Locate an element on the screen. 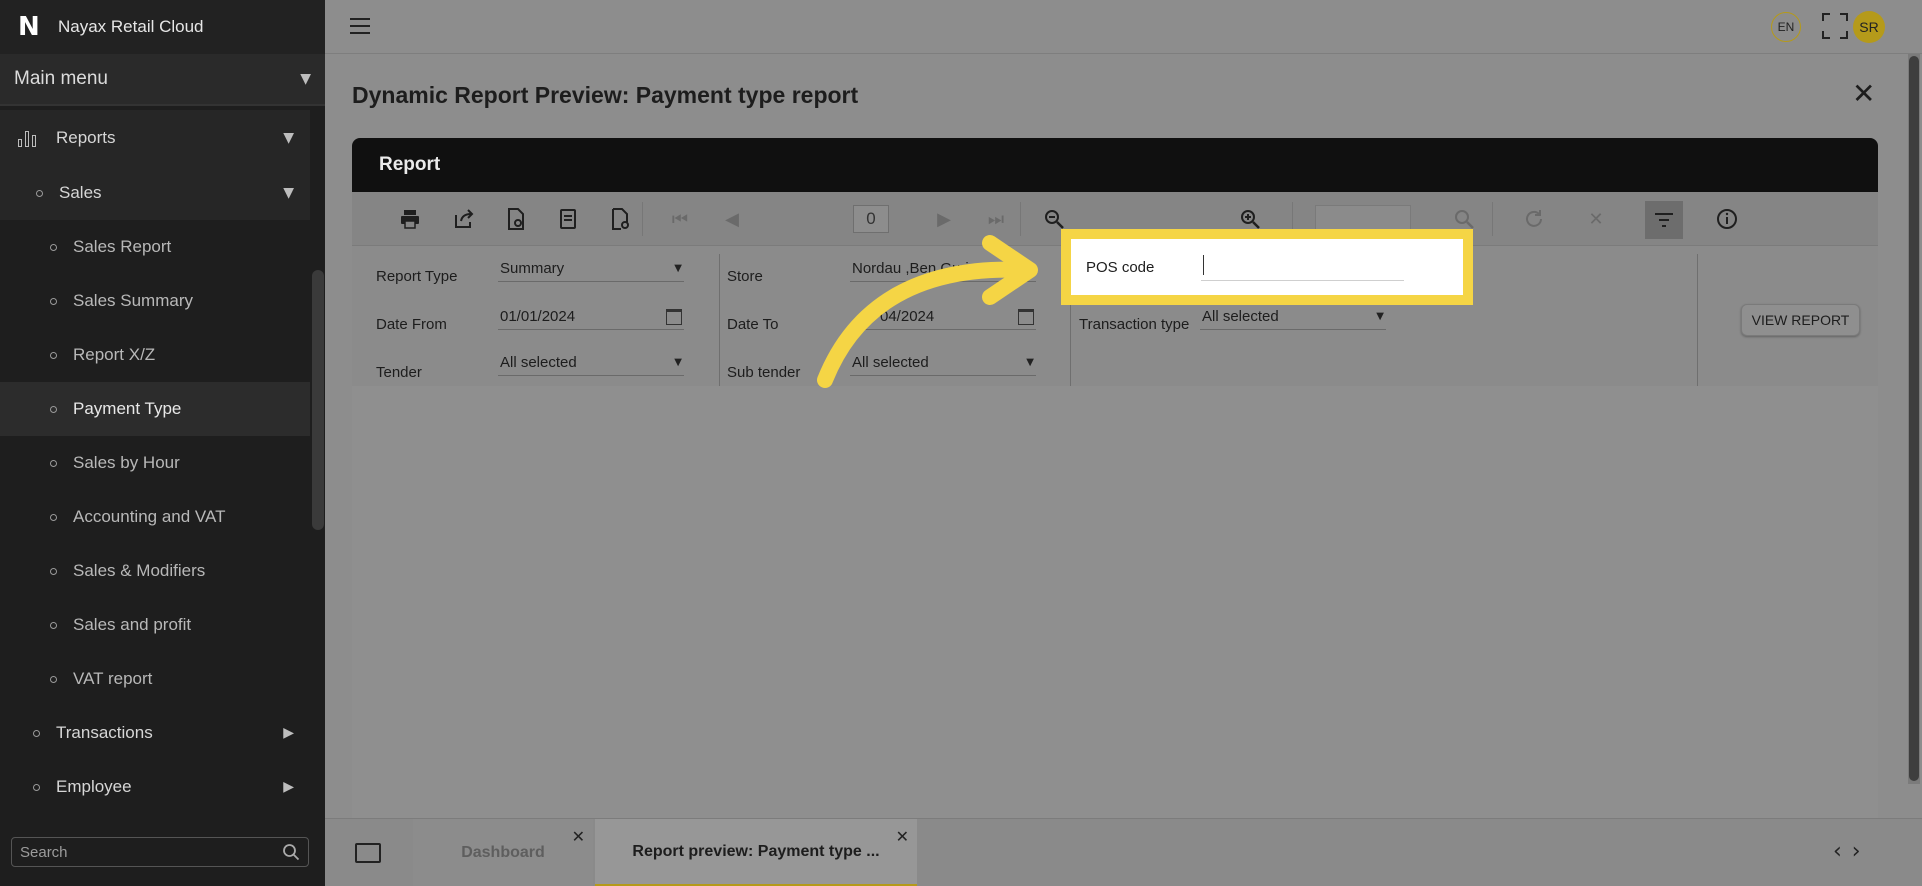  sidebar-item-sales-modifiers: Sales & Modifiers is located at coordinates (155, 571).